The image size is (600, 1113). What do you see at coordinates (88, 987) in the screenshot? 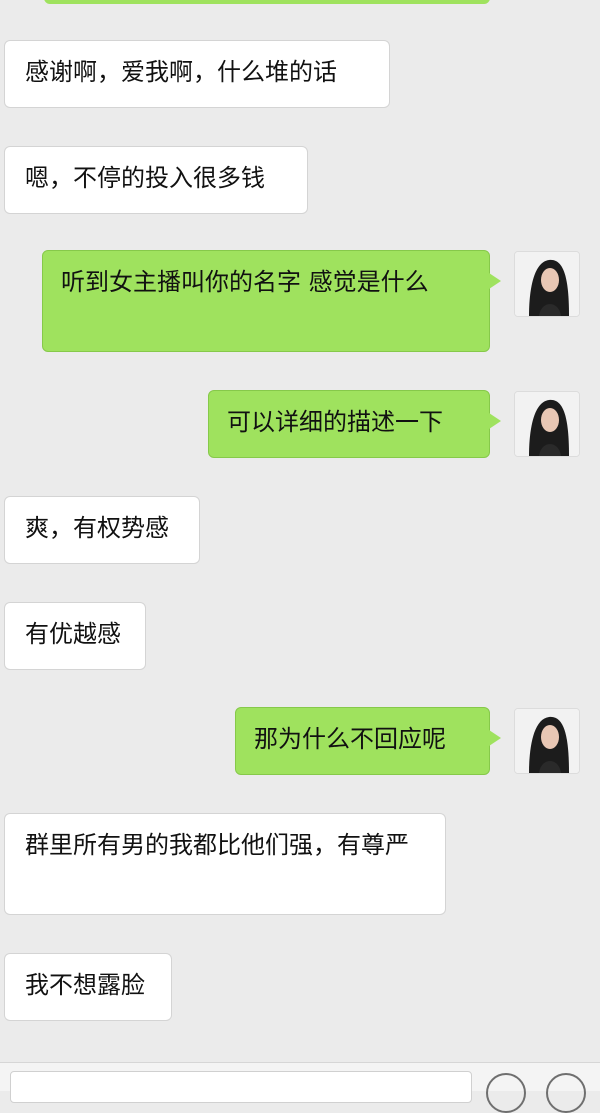
I see `incoming-message: 我不想露脸` at bounding box center [88, 987].